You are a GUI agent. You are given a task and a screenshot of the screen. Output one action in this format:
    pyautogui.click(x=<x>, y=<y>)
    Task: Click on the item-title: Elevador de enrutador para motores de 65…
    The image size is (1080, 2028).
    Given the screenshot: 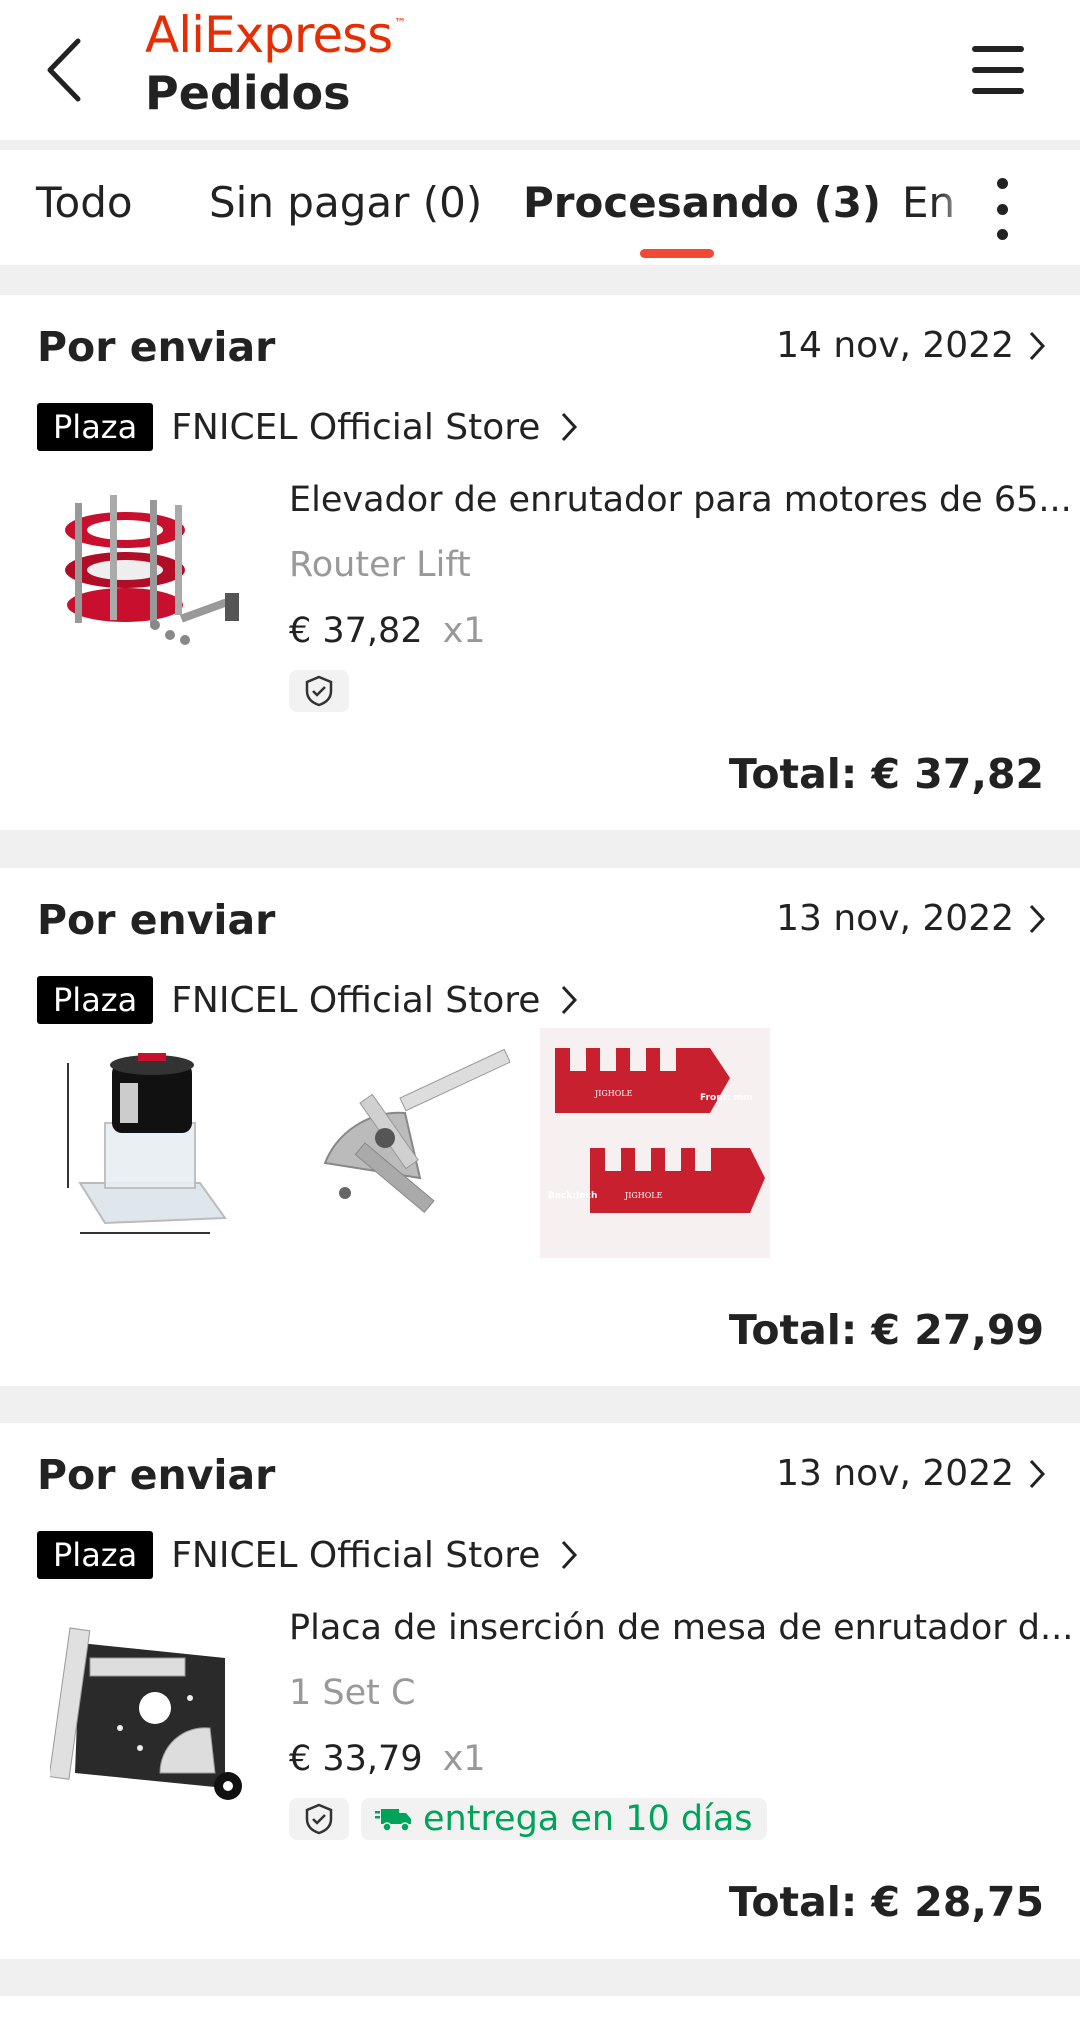 What is the action you would take?
    pyautogui.click(x=680, y=500)
    